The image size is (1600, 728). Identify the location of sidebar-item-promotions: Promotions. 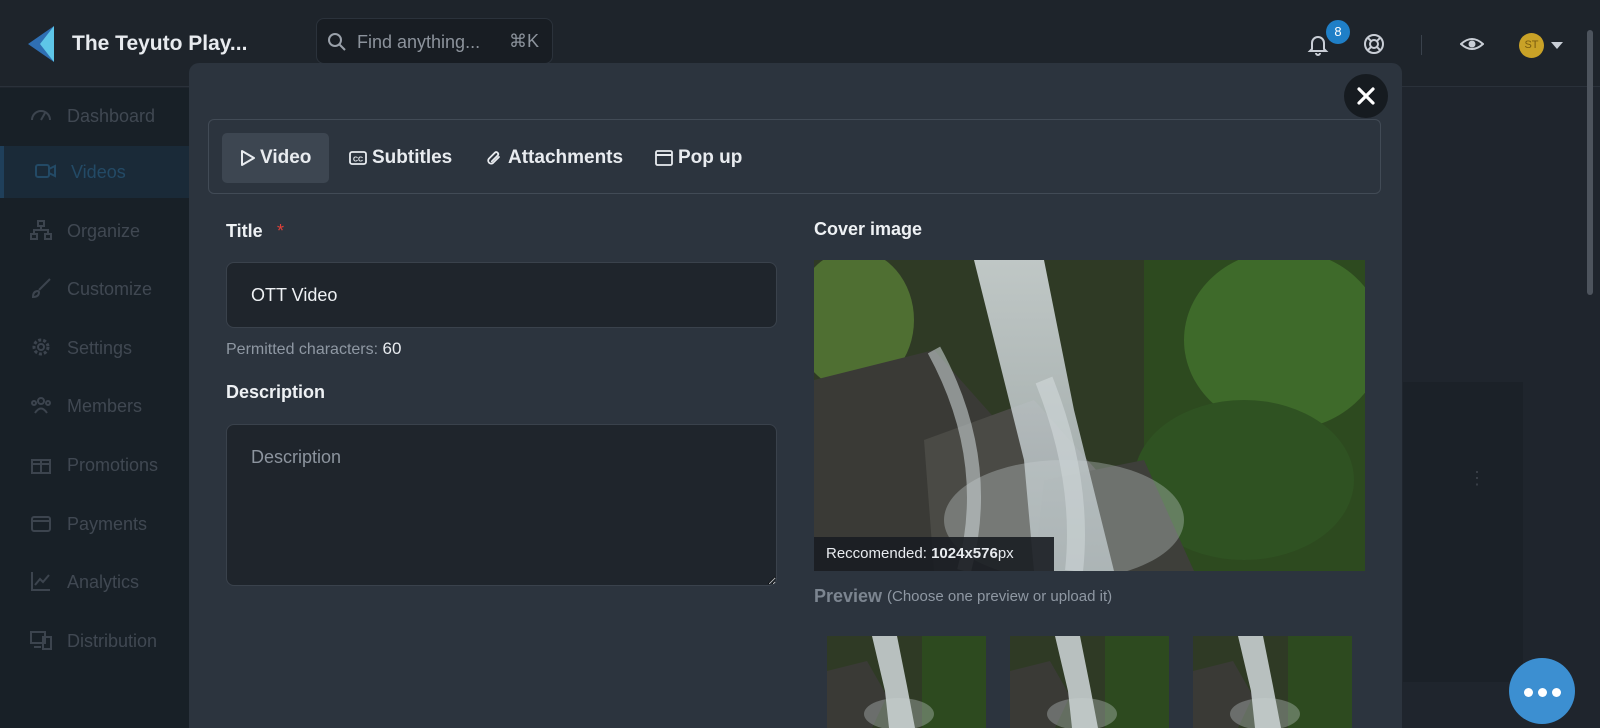
(94, 465).